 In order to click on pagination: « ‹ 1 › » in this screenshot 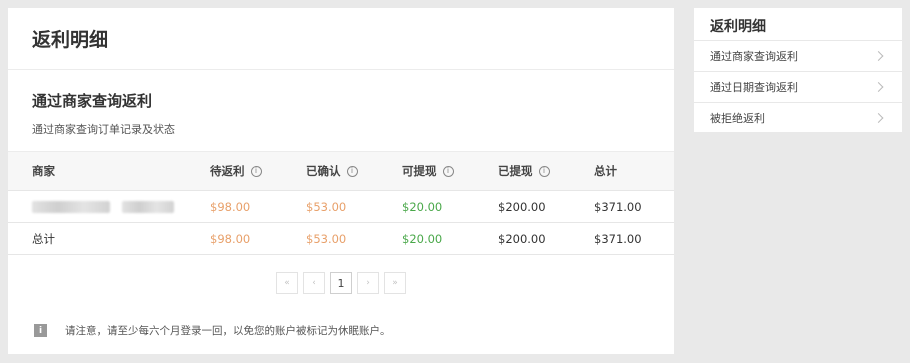, I will do `click(341, 283)`.